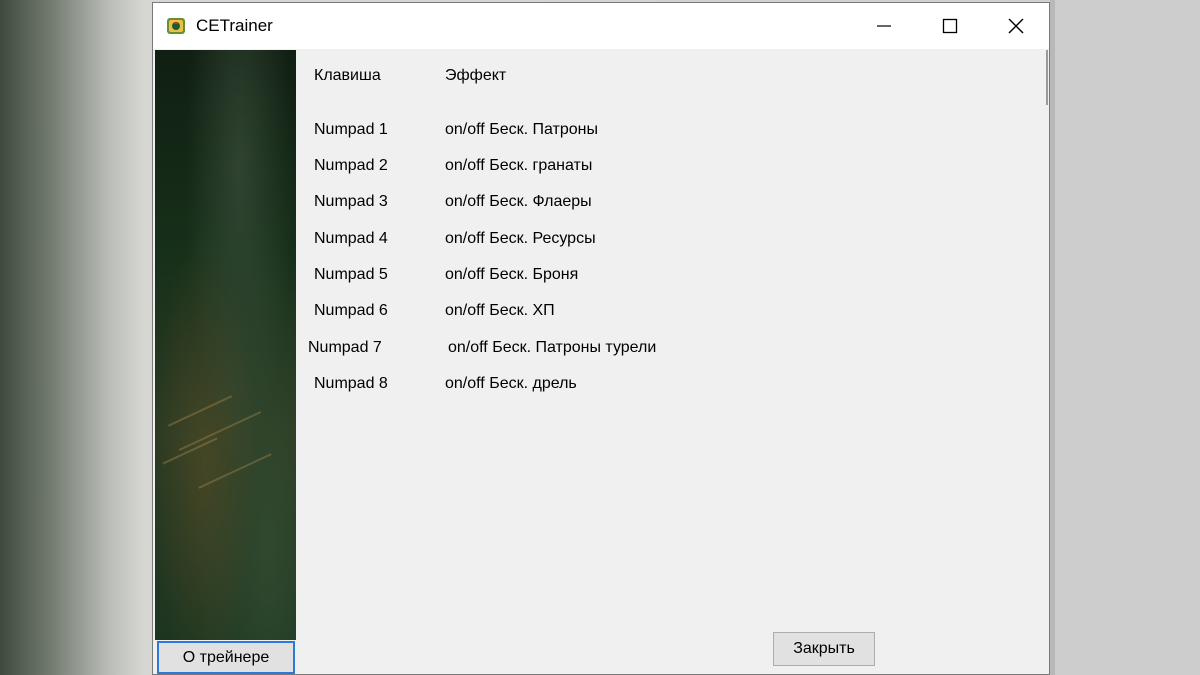  I want to click on window-title: CETrainer, so click(234, 25).